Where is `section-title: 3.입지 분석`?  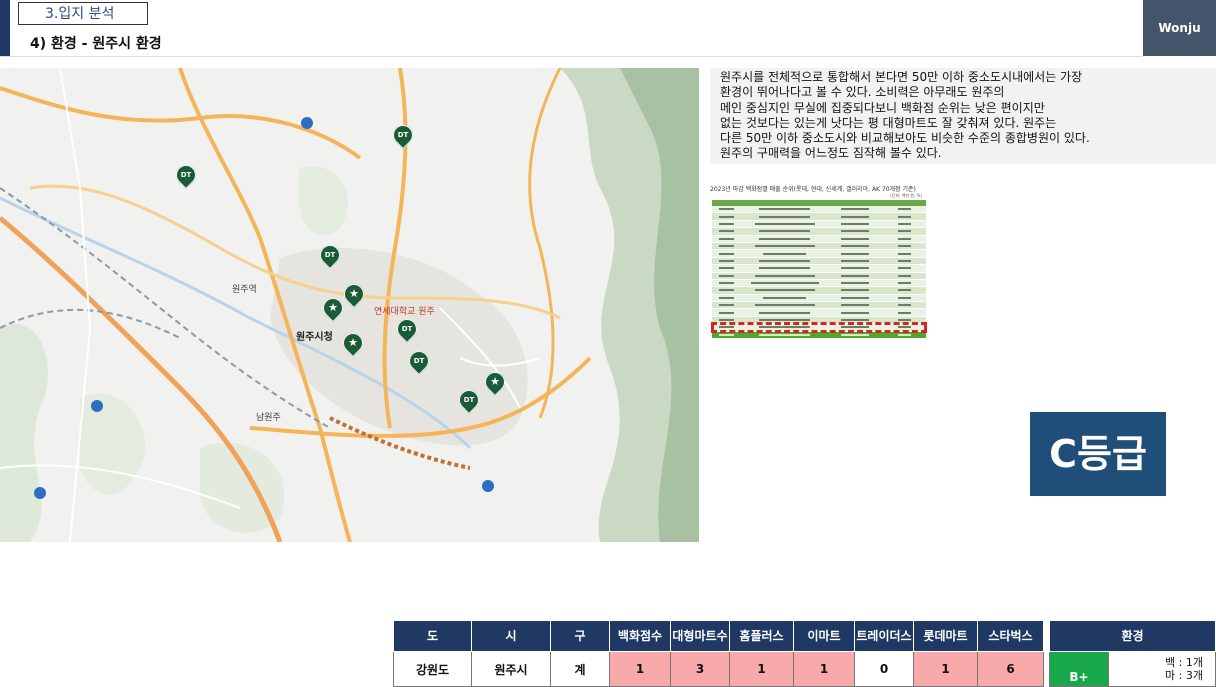
section-title: 3.입지 분석 is located at coordinates (83, 13).